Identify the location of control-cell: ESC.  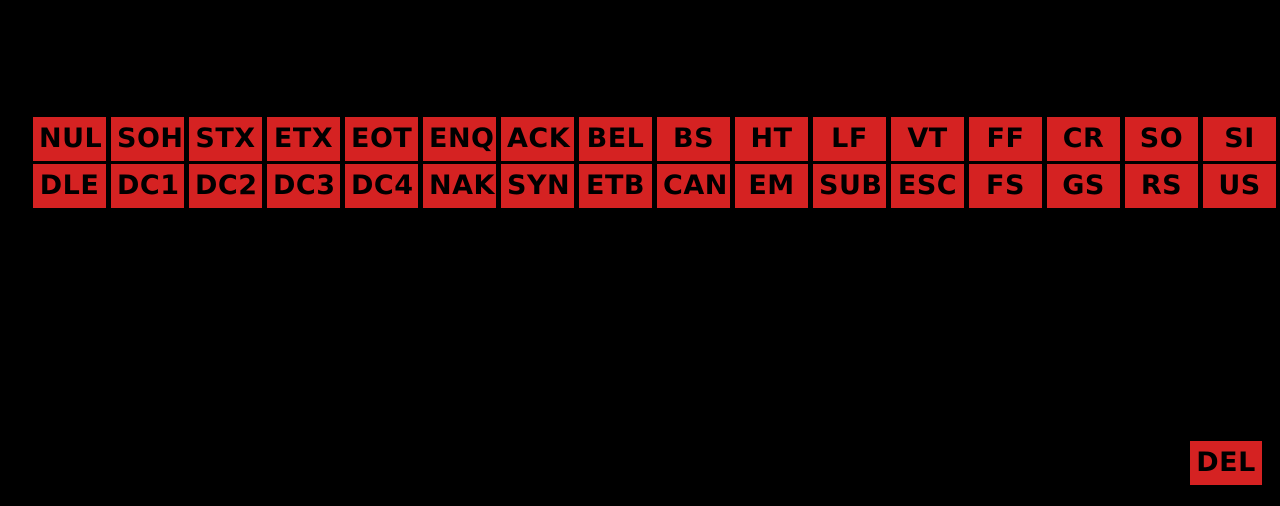
(927, 186).